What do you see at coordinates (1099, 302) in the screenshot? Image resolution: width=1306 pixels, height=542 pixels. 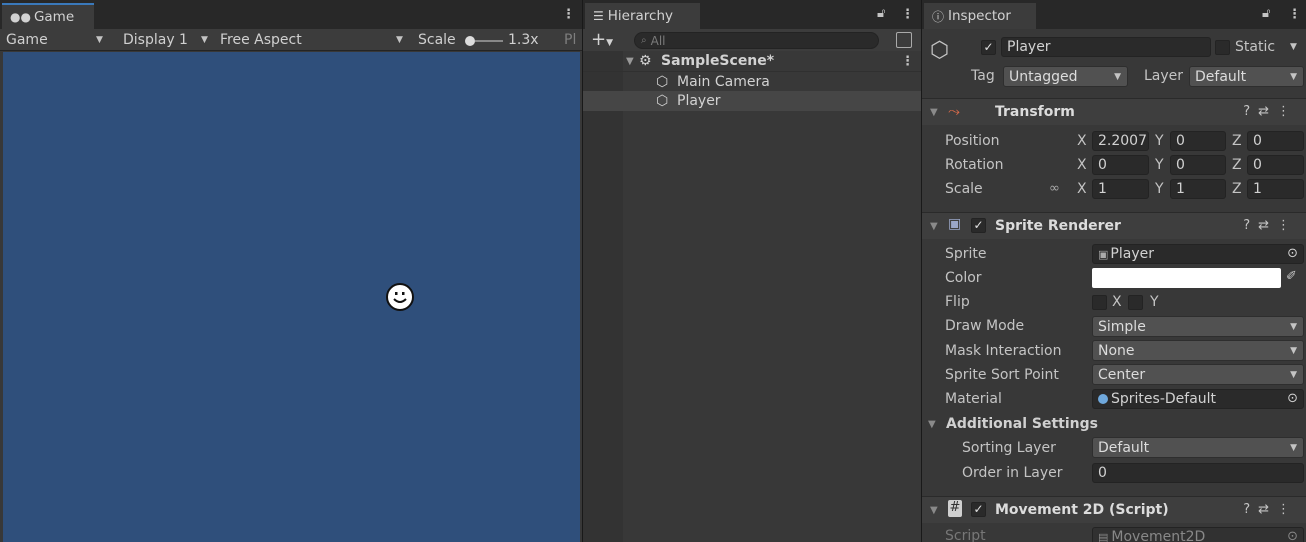 I see `flip-x-checkbox` at bounding box center [1099, 302].